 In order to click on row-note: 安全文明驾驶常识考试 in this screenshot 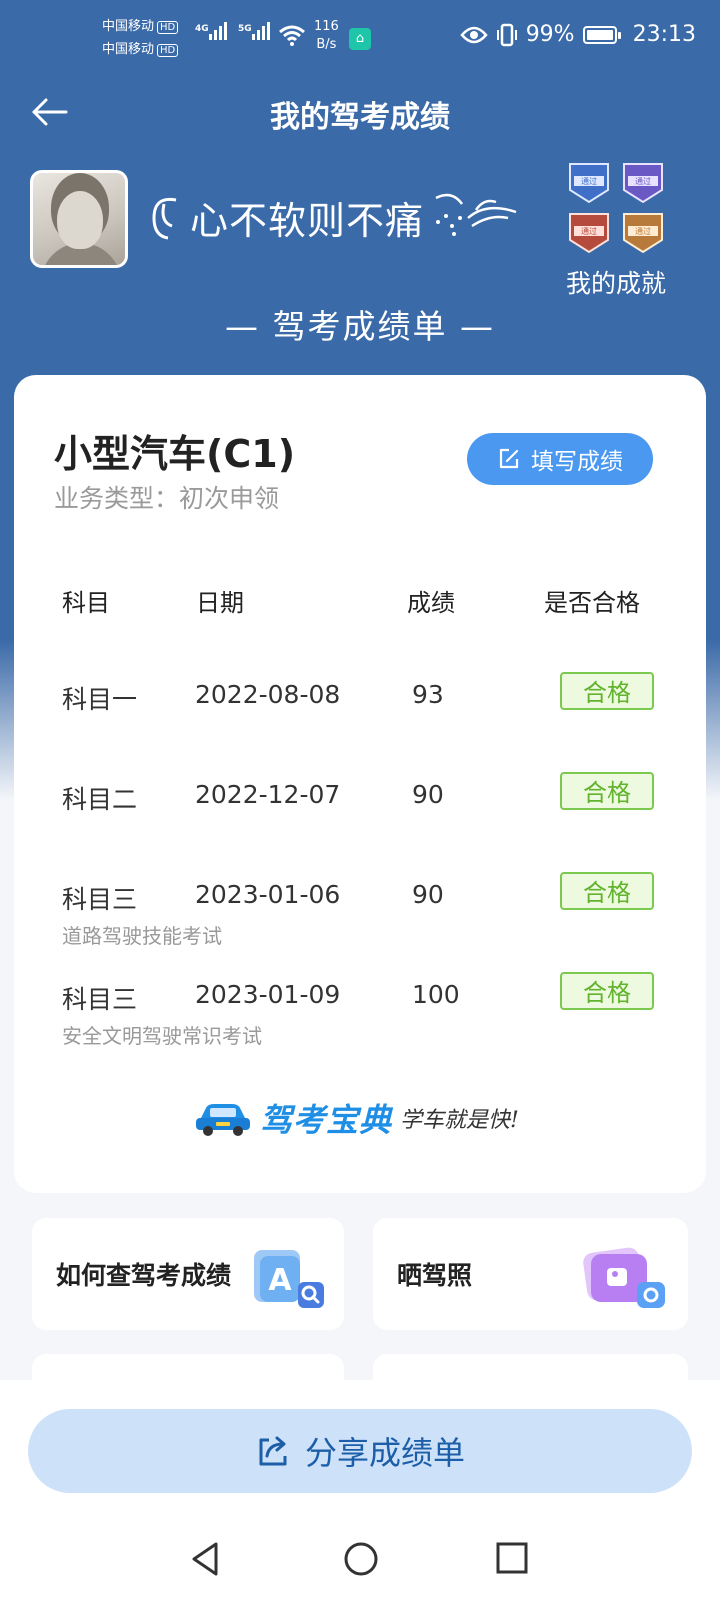, I will do `click(162, 1036)`.